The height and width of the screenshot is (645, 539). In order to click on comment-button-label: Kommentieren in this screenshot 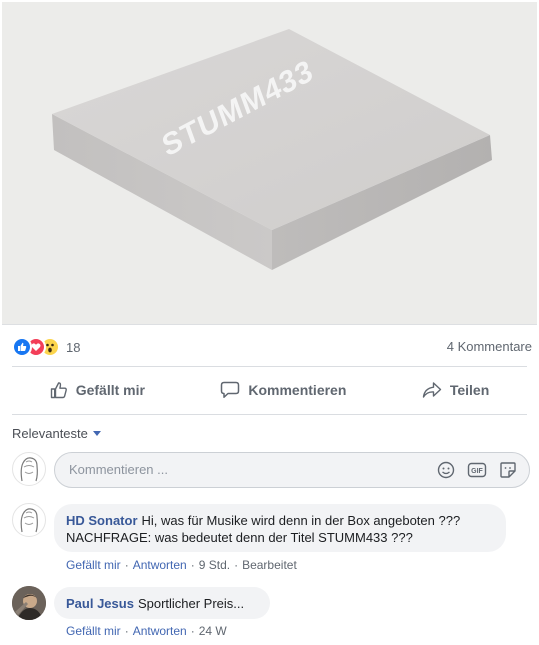, I will do `click(297, 390)`.